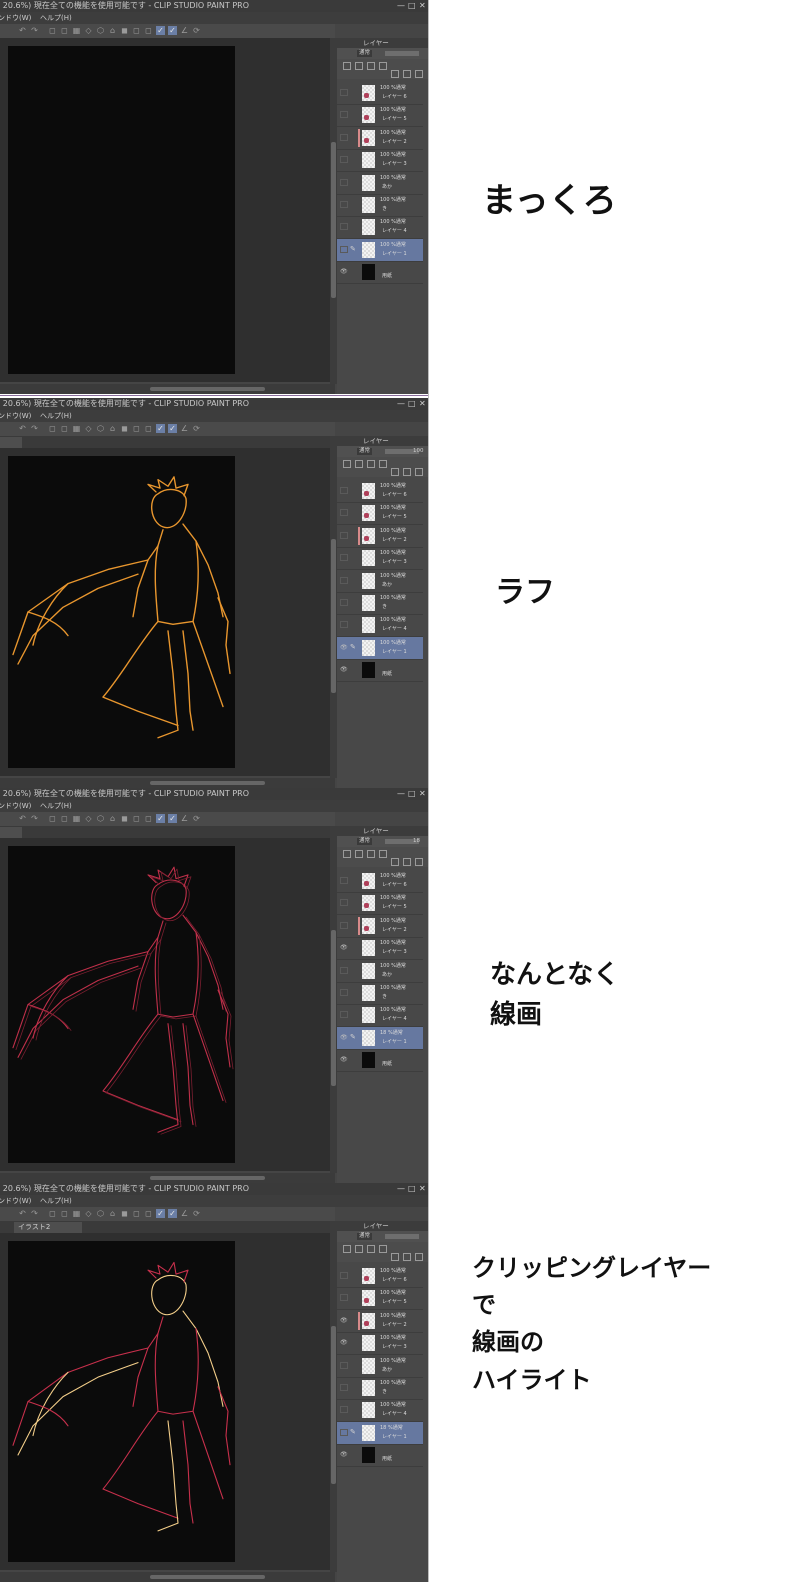 This screenshot has width=800, height=1582. What do you see at coordinates (15, 416) in the screenshot?
I see `menu-window: ンドウ(W)` at bounding box center [15, 416].